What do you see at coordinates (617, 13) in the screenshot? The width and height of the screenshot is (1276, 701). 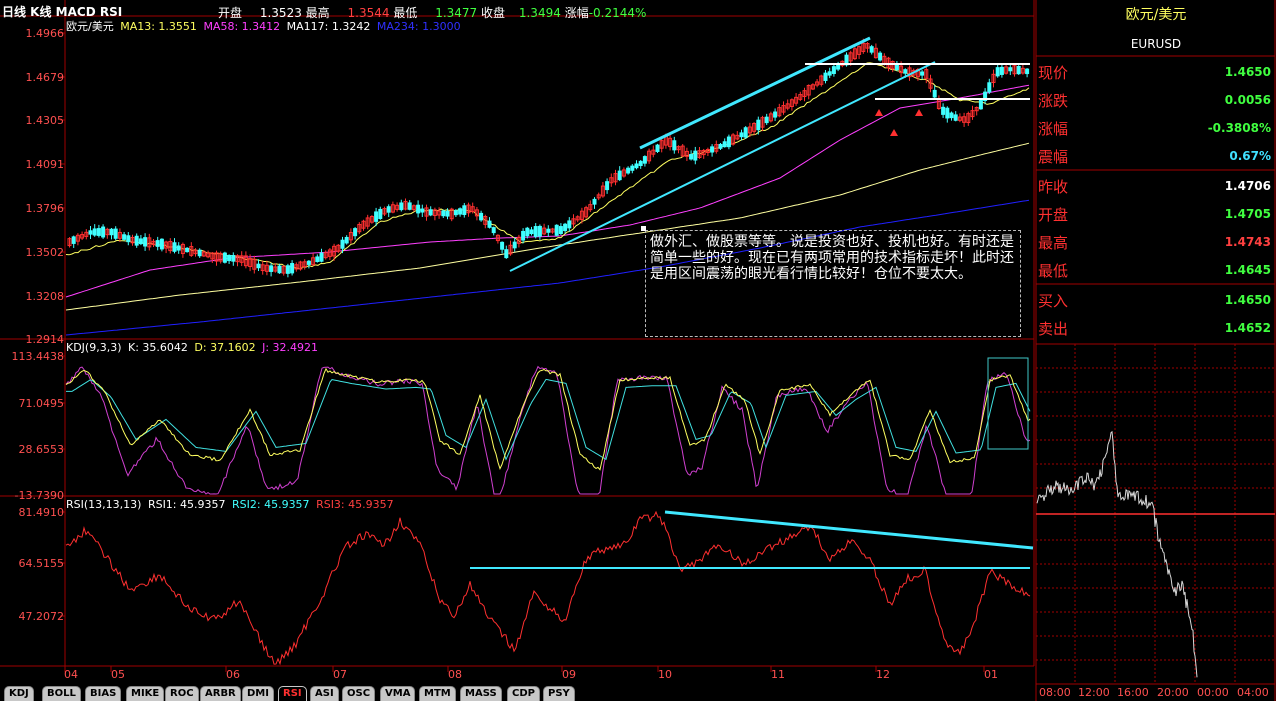 I see `change-value: -0.2144%` at bounding box center [617, 13].